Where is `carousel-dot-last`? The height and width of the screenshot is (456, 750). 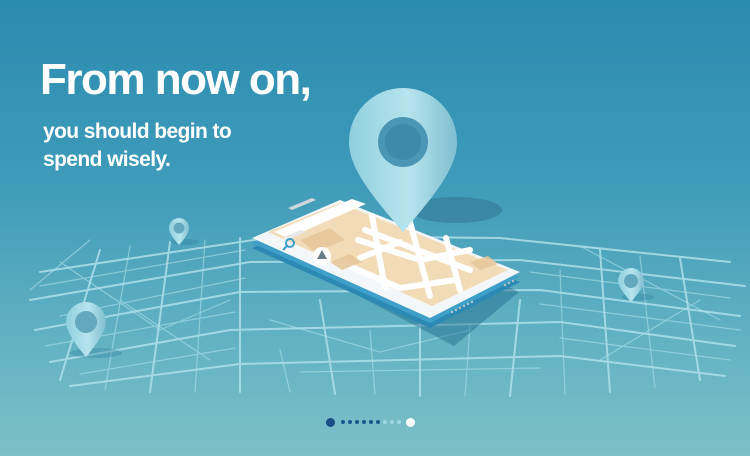 carousel-dot-last is located at coordinates (410, 422).